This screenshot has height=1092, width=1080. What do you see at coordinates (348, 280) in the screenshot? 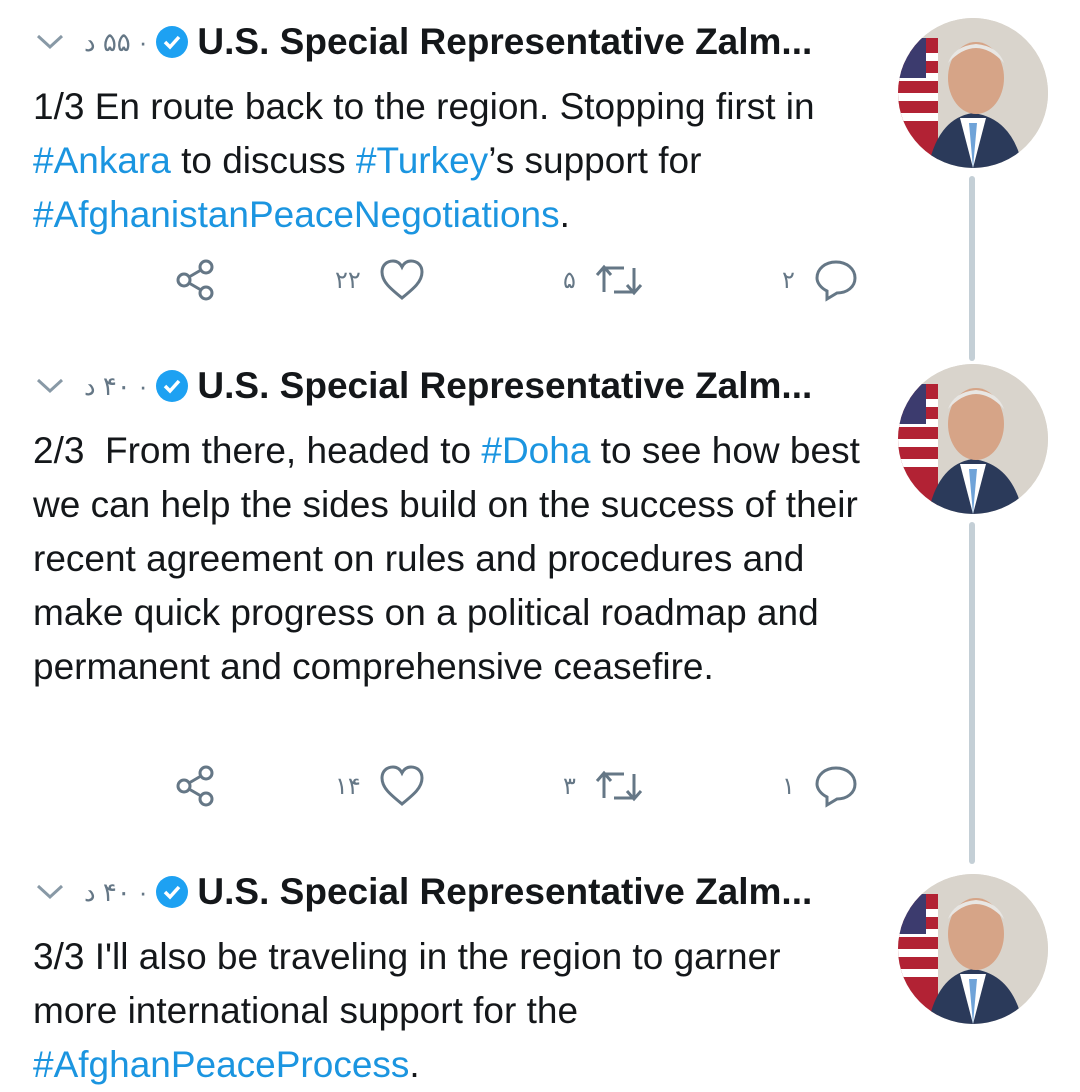
I see `like-count: ۲۲` at bounding box center [348, 280].